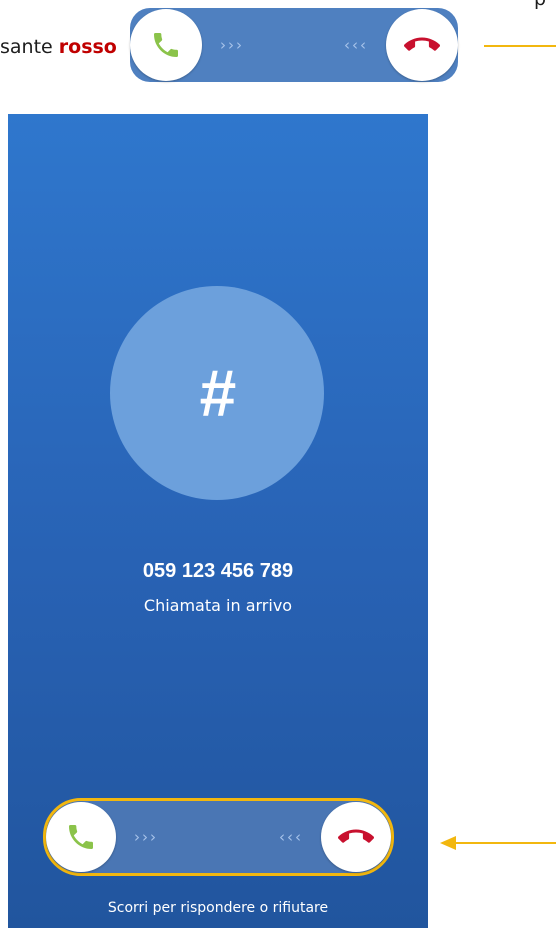 This screenshot has height=928, width=556. Describe the element at coordinates (218, 605) in the screenshot. I see `call-status: Chiamata in arrivo` at that location.